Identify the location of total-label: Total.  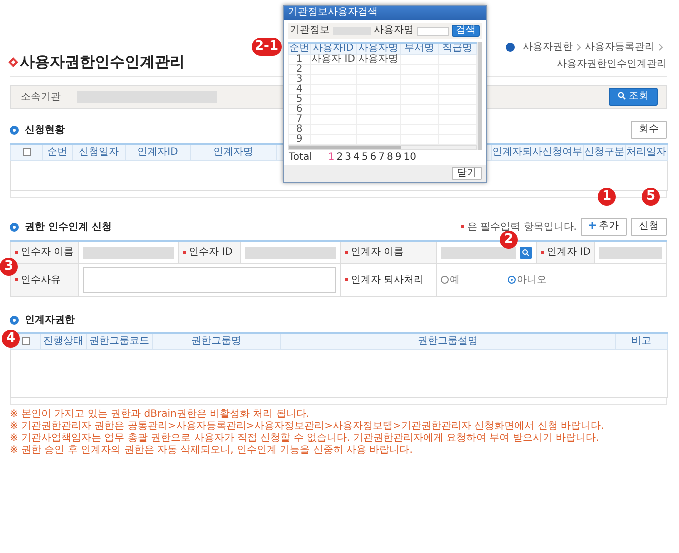
(300, 158).